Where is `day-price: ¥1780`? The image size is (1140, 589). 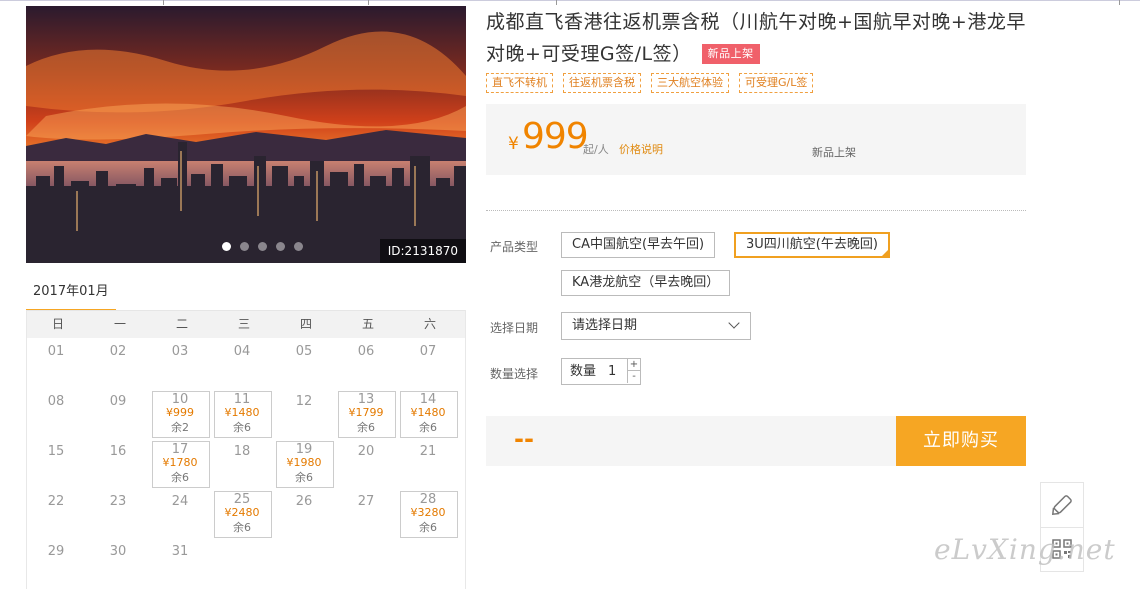 day-price: ¥1780 is located at coordinates (180, 462).